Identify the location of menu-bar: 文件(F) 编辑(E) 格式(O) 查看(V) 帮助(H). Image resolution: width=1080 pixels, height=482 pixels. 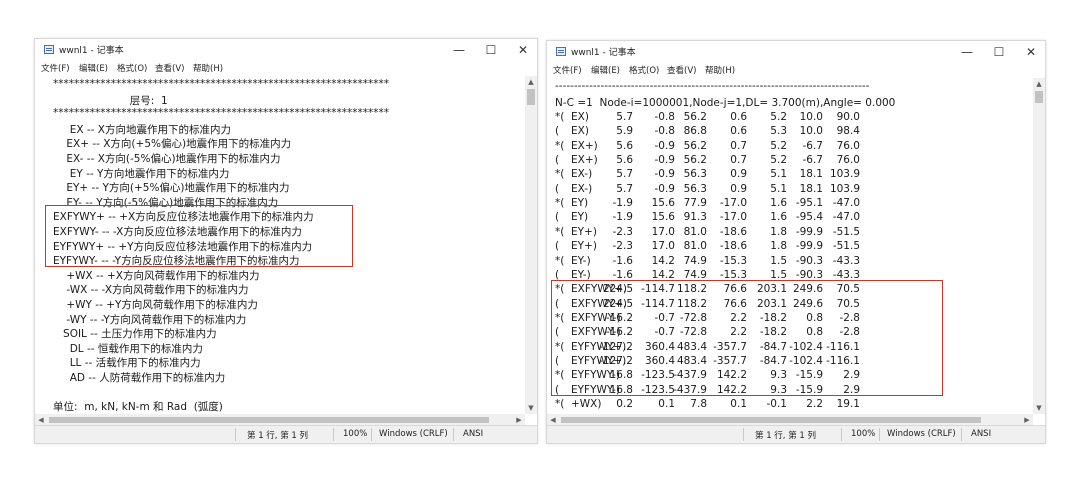
(286, 68).